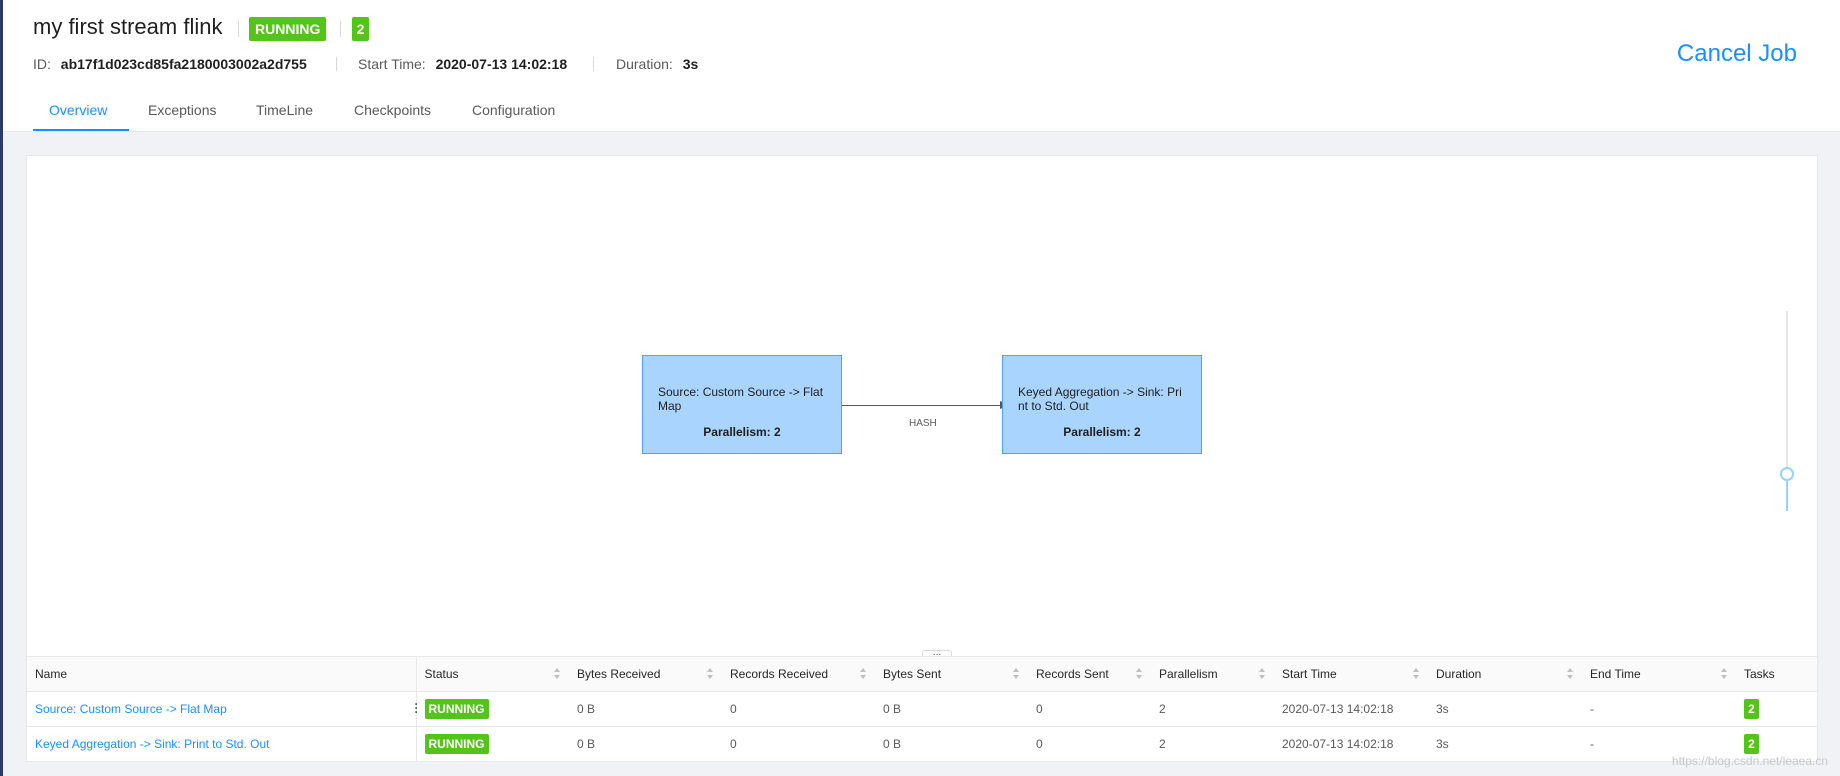 Image resolution: width=1840 pixels, height=776 pixels. I want to click on job-id-meta: ID: ab17f1d023cd85fa2180003002a2d755, so click(170, 64).